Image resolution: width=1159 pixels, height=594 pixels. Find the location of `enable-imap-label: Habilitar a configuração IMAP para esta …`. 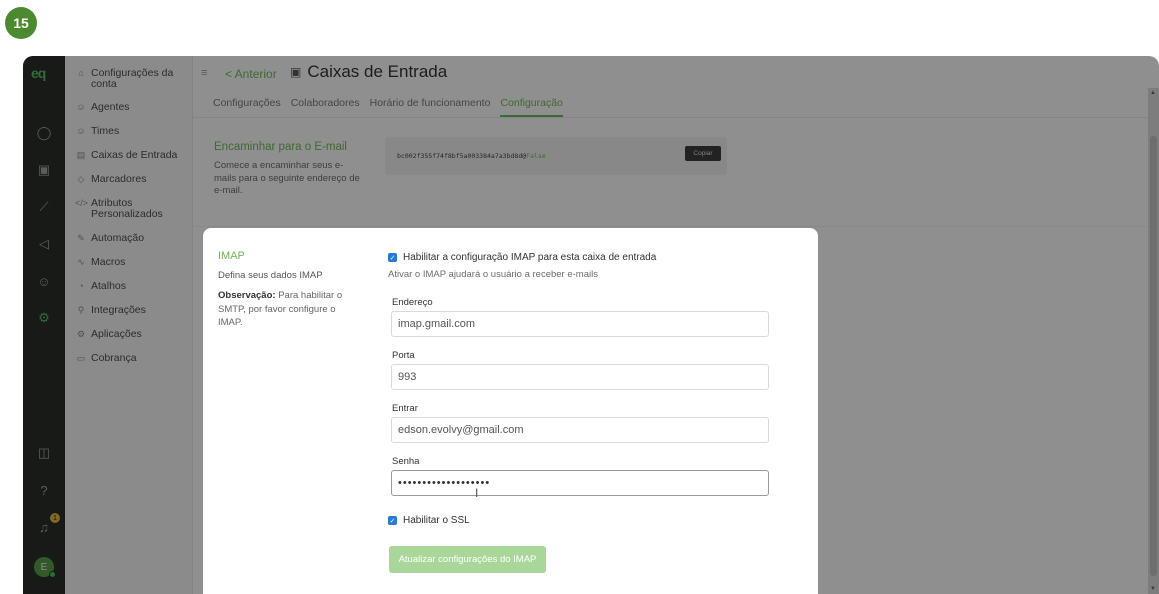

enable-imap-label: Habilitar a configuração IMAP para esta … is located at coordinates (530, 257).